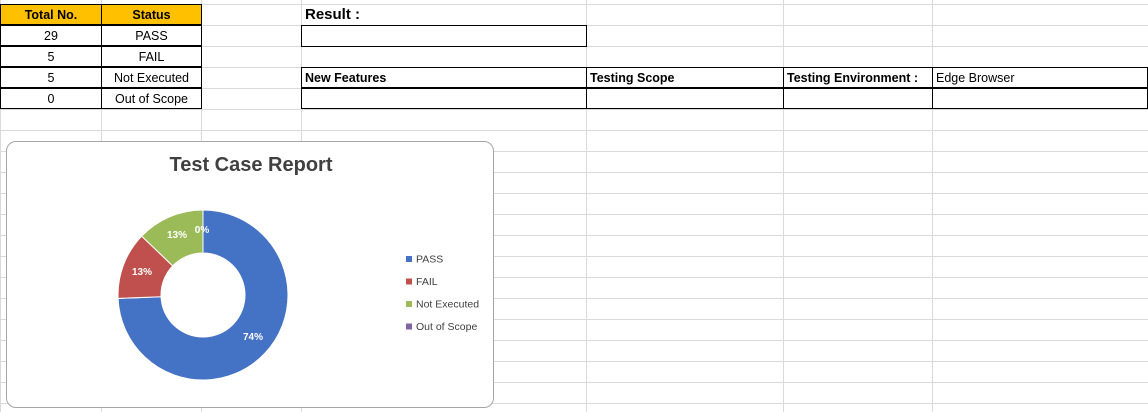 The width and height of the screenshot is (1148, 412). I want to click on legend-swatch-pass, so click(409, 259).